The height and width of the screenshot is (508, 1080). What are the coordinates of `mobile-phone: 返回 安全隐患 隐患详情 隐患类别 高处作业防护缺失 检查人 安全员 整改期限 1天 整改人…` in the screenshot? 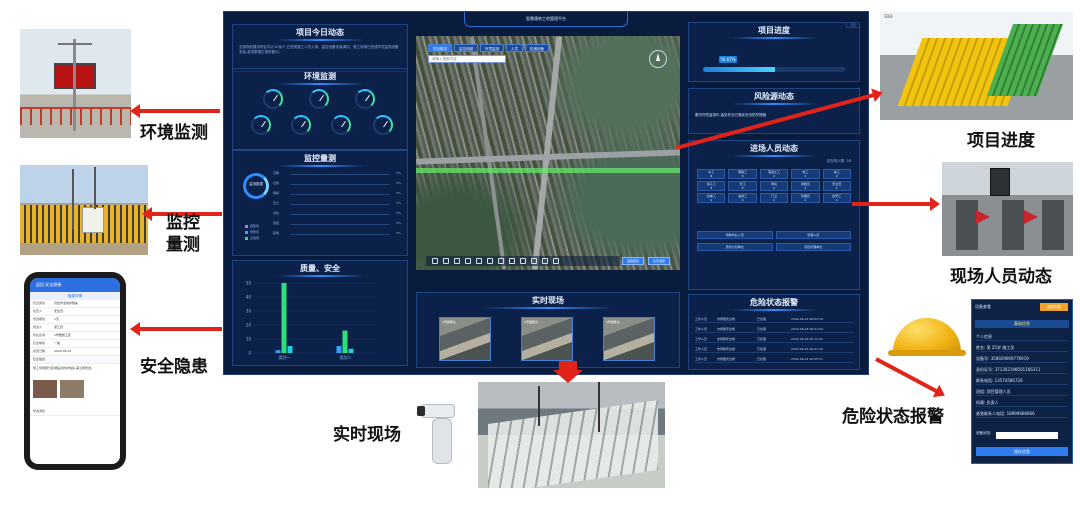 It's located at (75, 371).